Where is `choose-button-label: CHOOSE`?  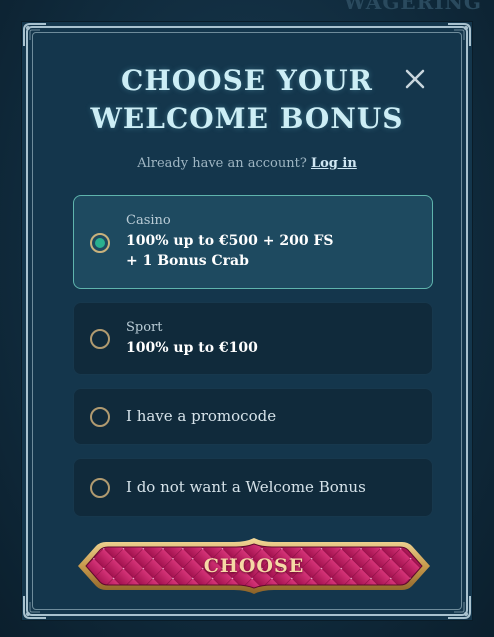
choose-button-label: CHOOSE is located at coordinates (254, 566).